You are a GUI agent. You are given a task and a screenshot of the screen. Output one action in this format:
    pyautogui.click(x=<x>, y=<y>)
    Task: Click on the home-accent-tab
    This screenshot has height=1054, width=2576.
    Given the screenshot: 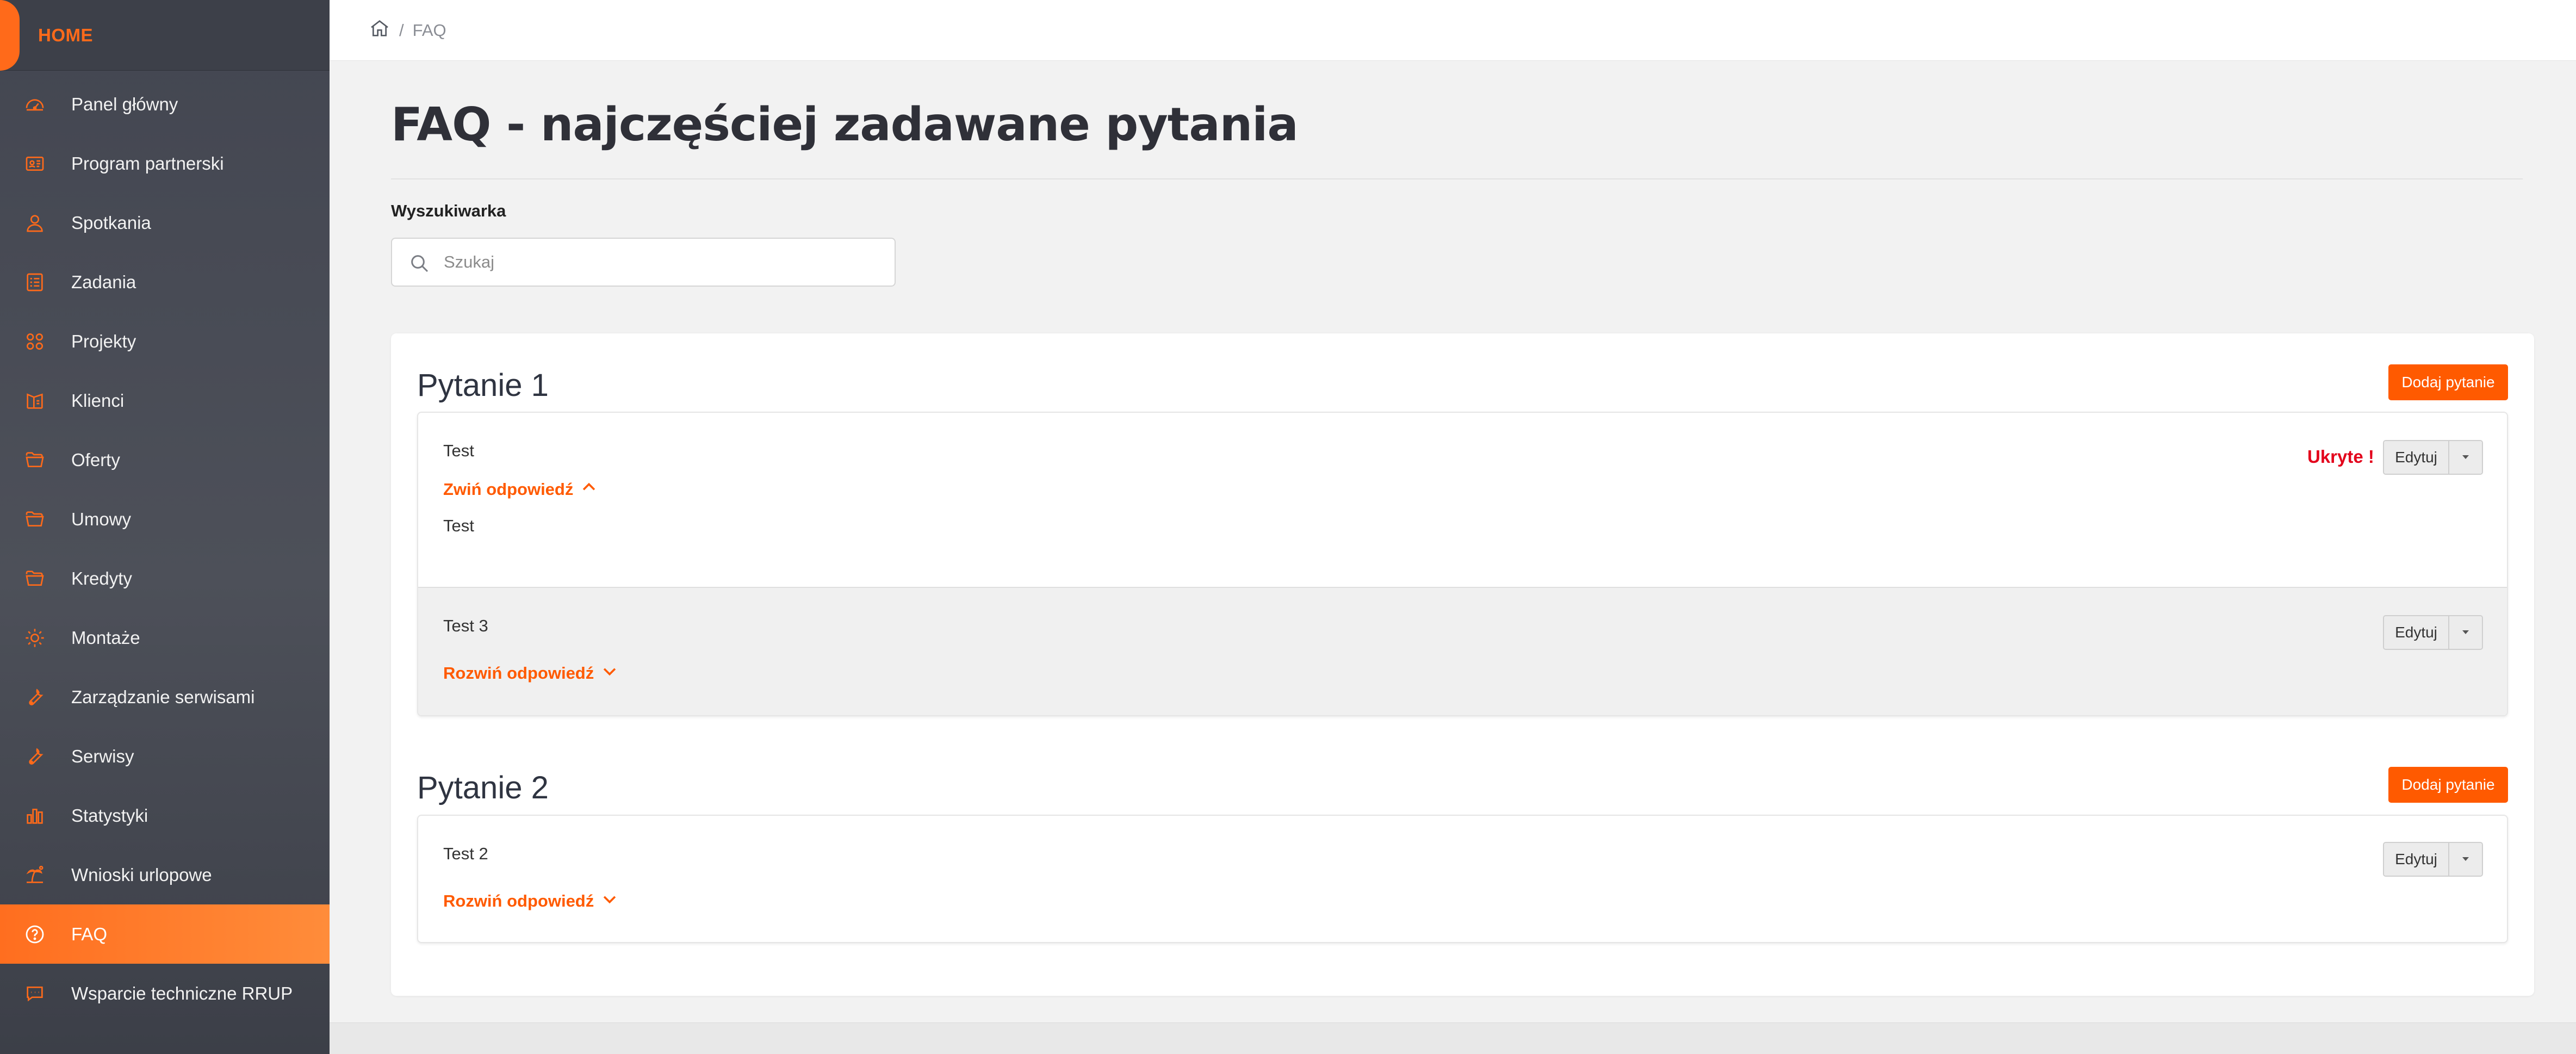 What is the action you would take?
    pyautogui.click(x=10, y=35)
    